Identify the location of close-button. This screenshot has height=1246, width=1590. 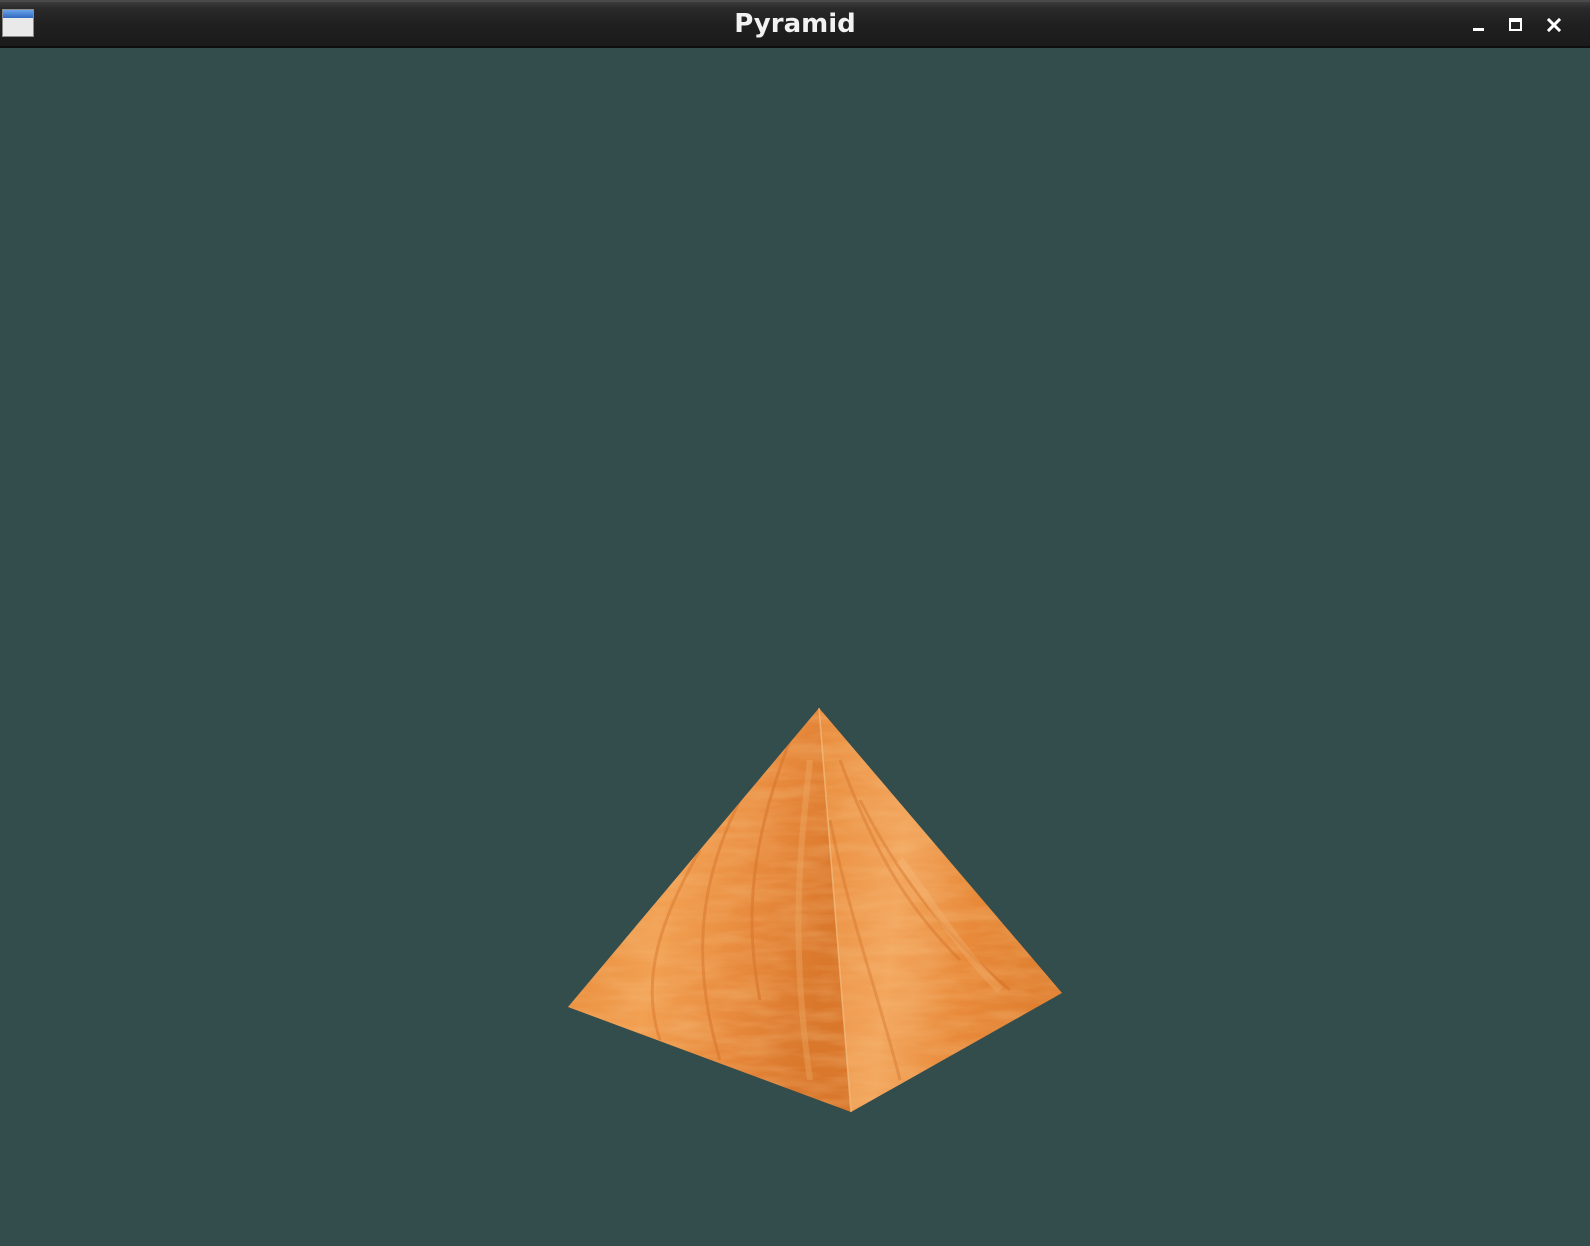
(1554, 25).